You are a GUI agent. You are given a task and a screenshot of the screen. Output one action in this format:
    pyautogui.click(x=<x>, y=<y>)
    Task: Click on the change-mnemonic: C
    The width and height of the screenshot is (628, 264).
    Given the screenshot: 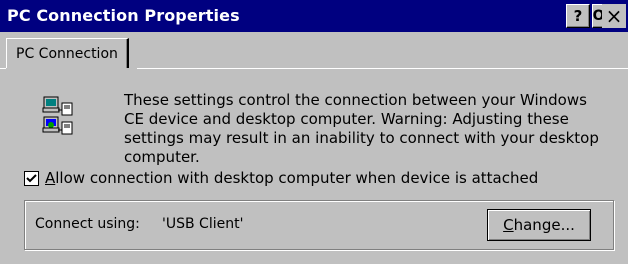 What is the action you would take?
    pyautogui.click(x=508, y=225)
    